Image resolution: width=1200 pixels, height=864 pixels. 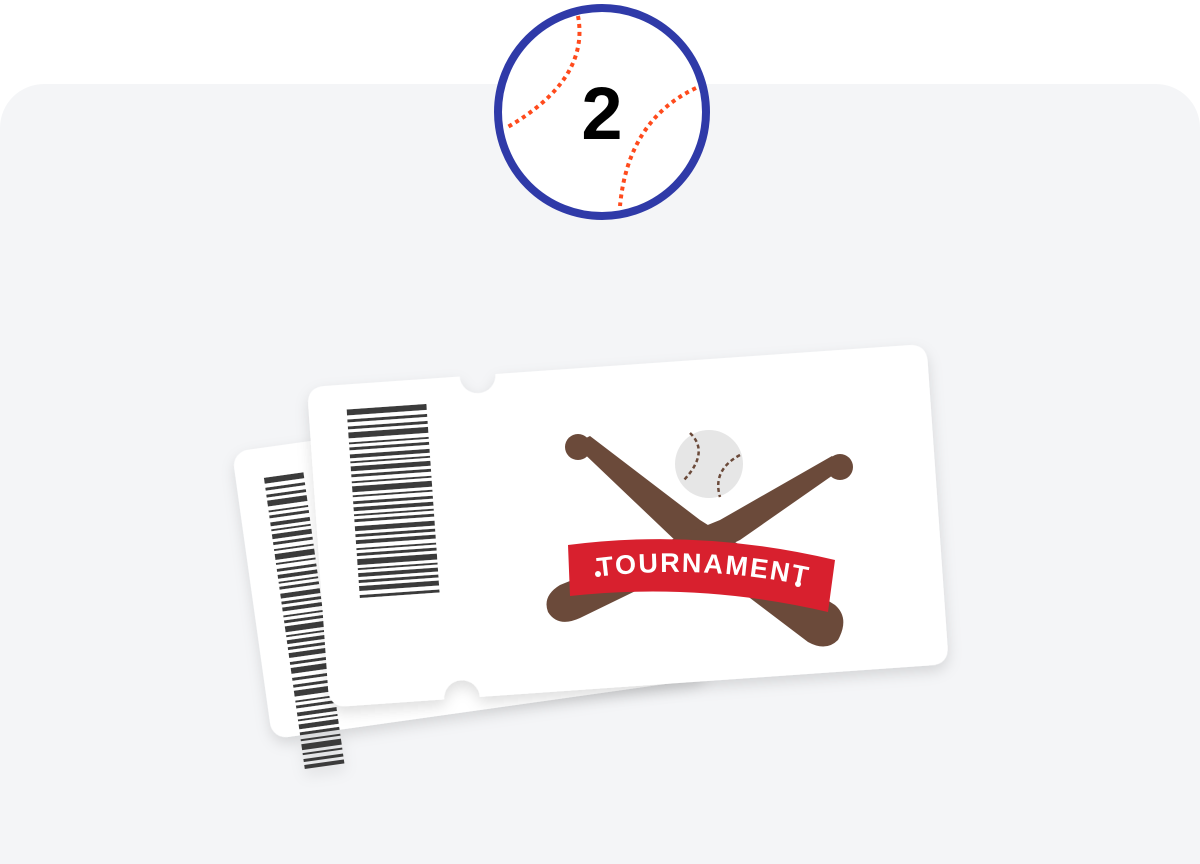 I want to click on step-badge: 2, so click(x=602, y=112).